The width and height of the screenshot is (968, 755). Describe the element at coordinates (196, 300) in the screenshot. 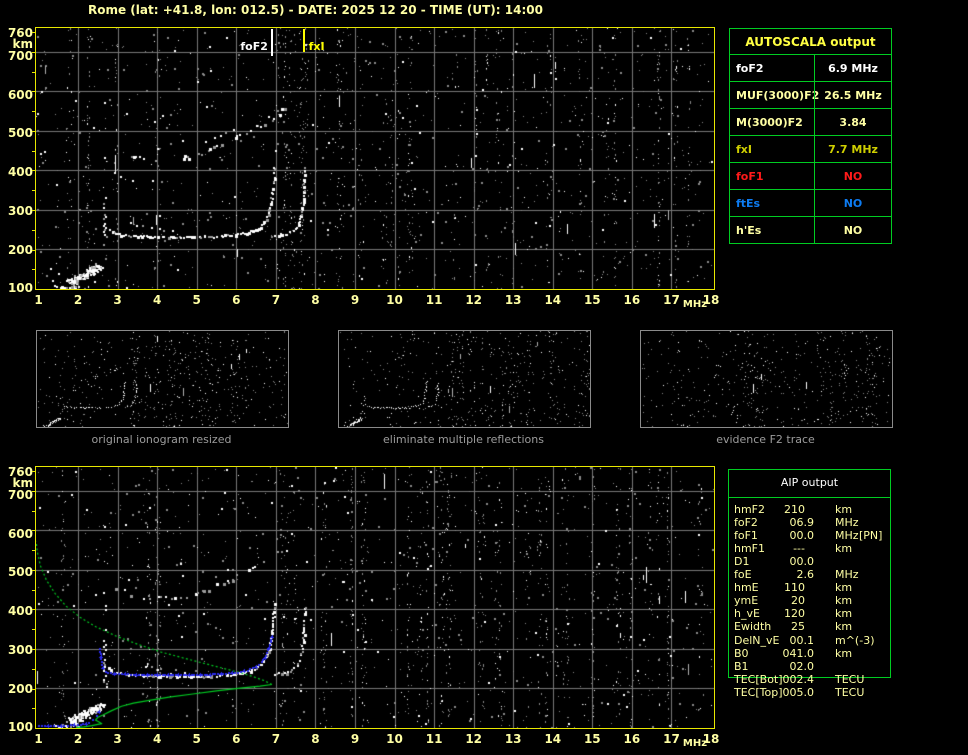

I see `x-tick-label: 5` at that location.